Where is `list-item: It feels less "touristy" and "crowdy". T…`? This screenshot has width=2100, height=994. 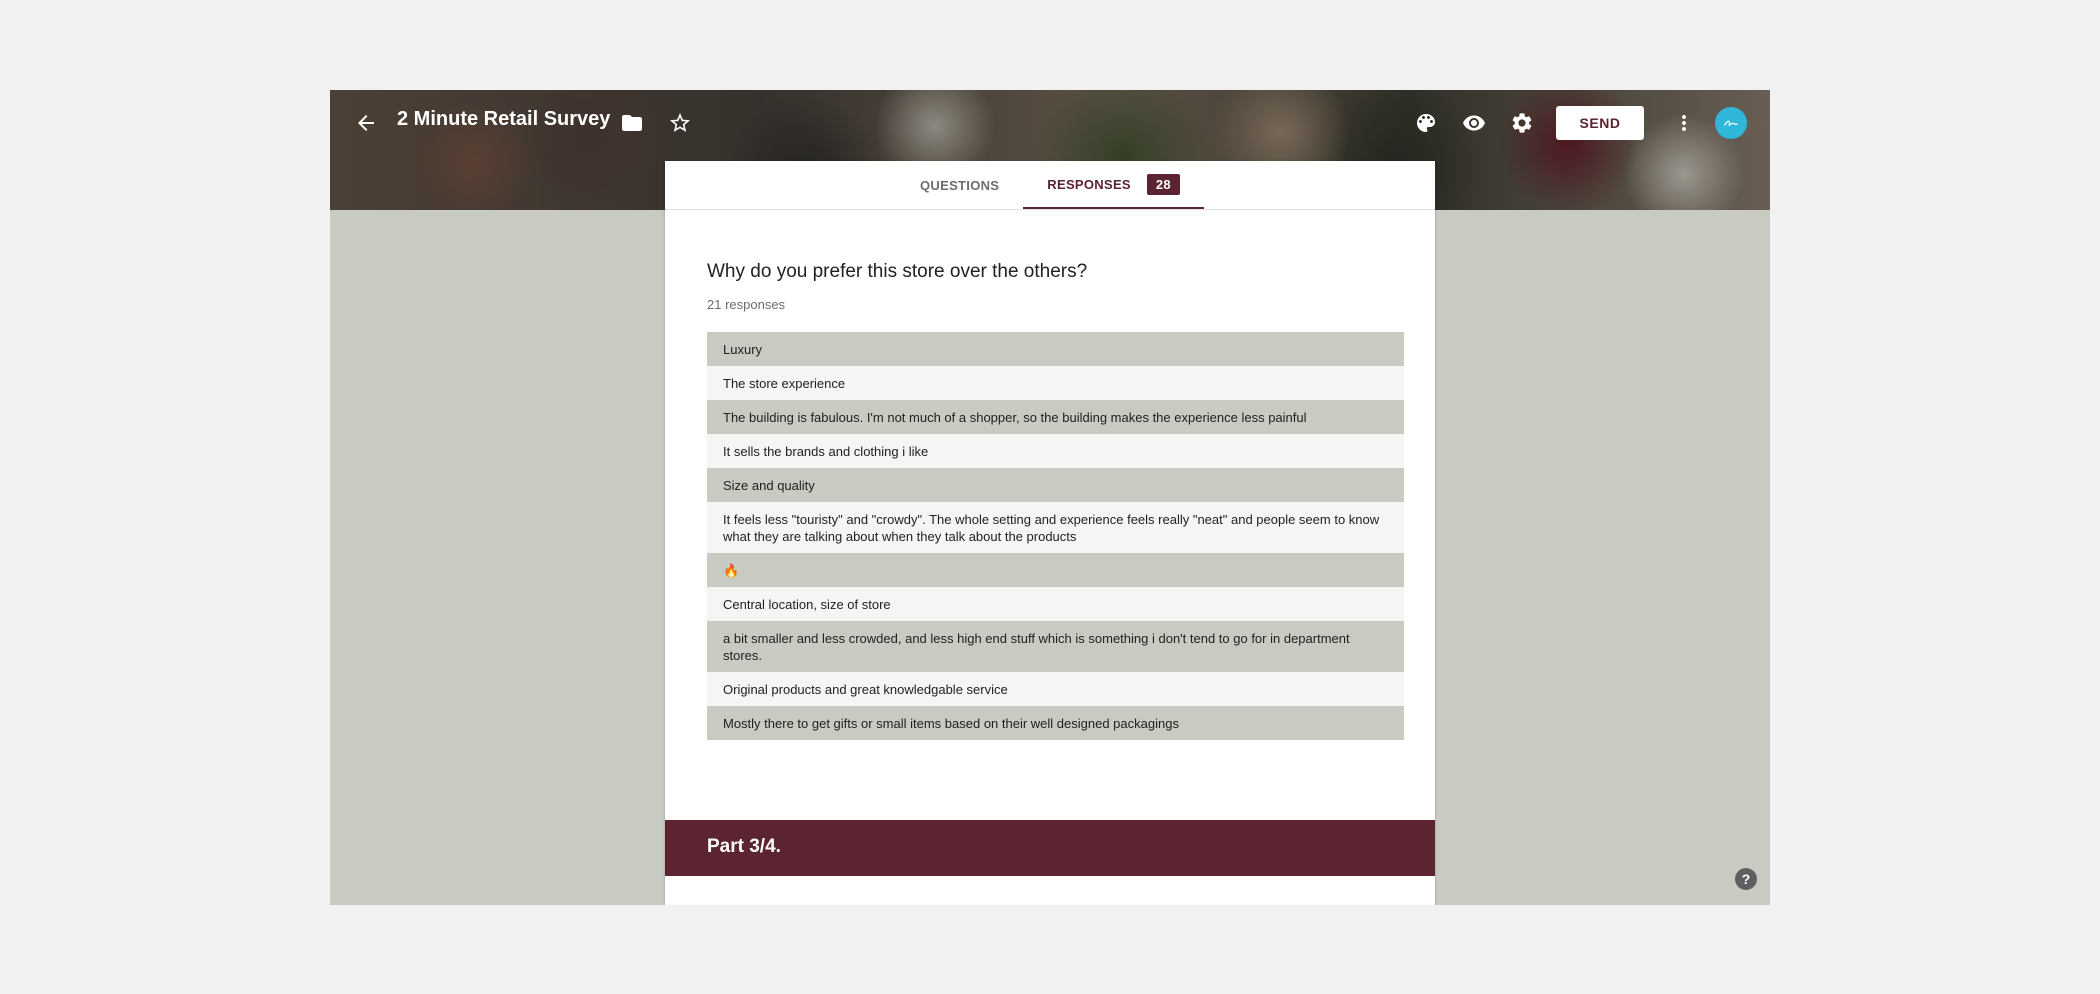
list-item: It feels less "touristy" and "crowdy". T… is located at coordinates (1055, 527).